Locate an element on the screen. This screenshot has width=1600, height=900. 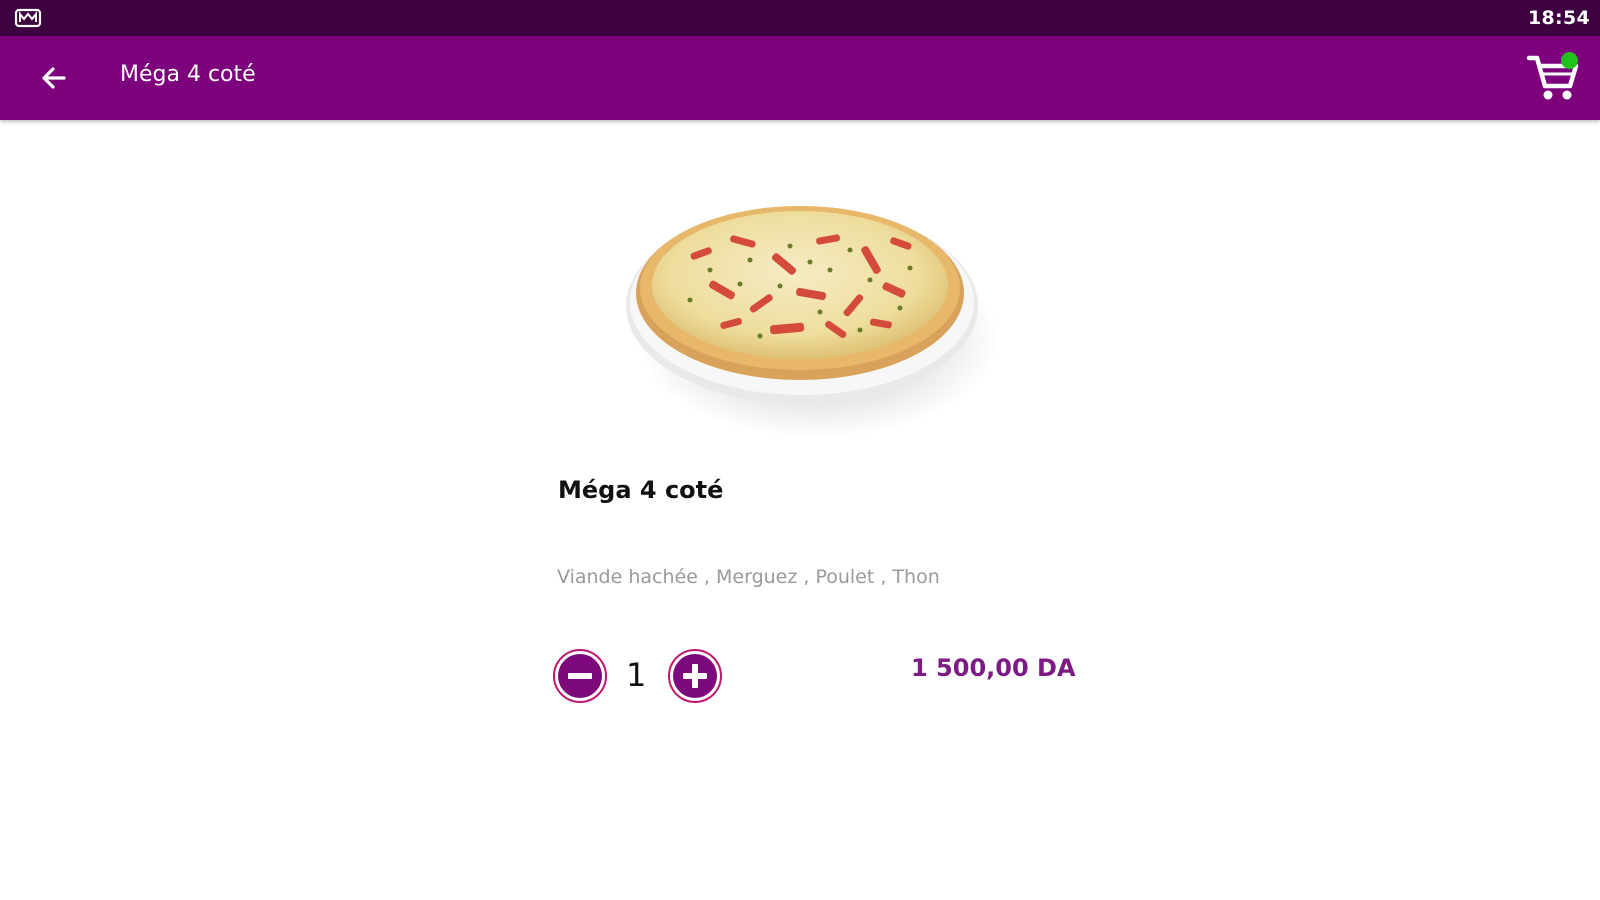
cart-button is located at coordinates (1554, 77).